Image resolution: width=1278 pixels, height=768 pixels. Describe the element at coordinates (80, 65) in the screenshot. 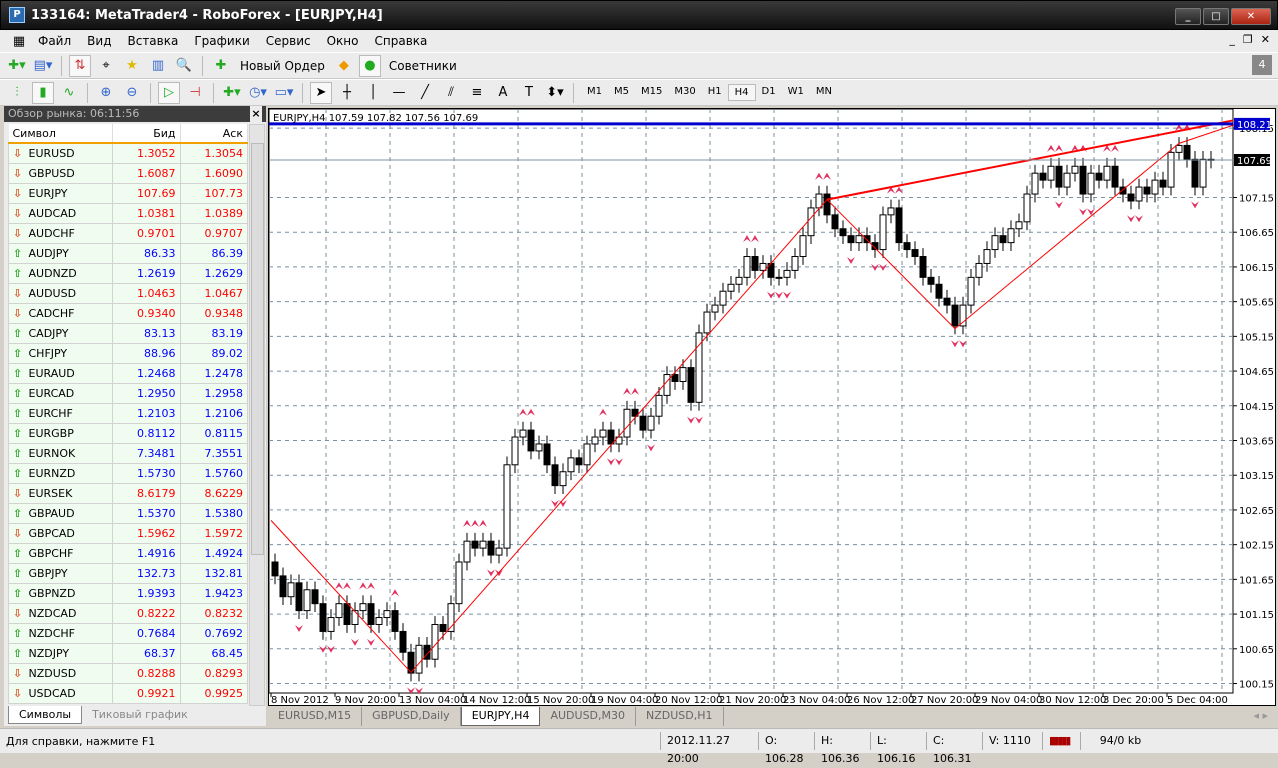

I see `market-watch-icon: ⇅` at that location.